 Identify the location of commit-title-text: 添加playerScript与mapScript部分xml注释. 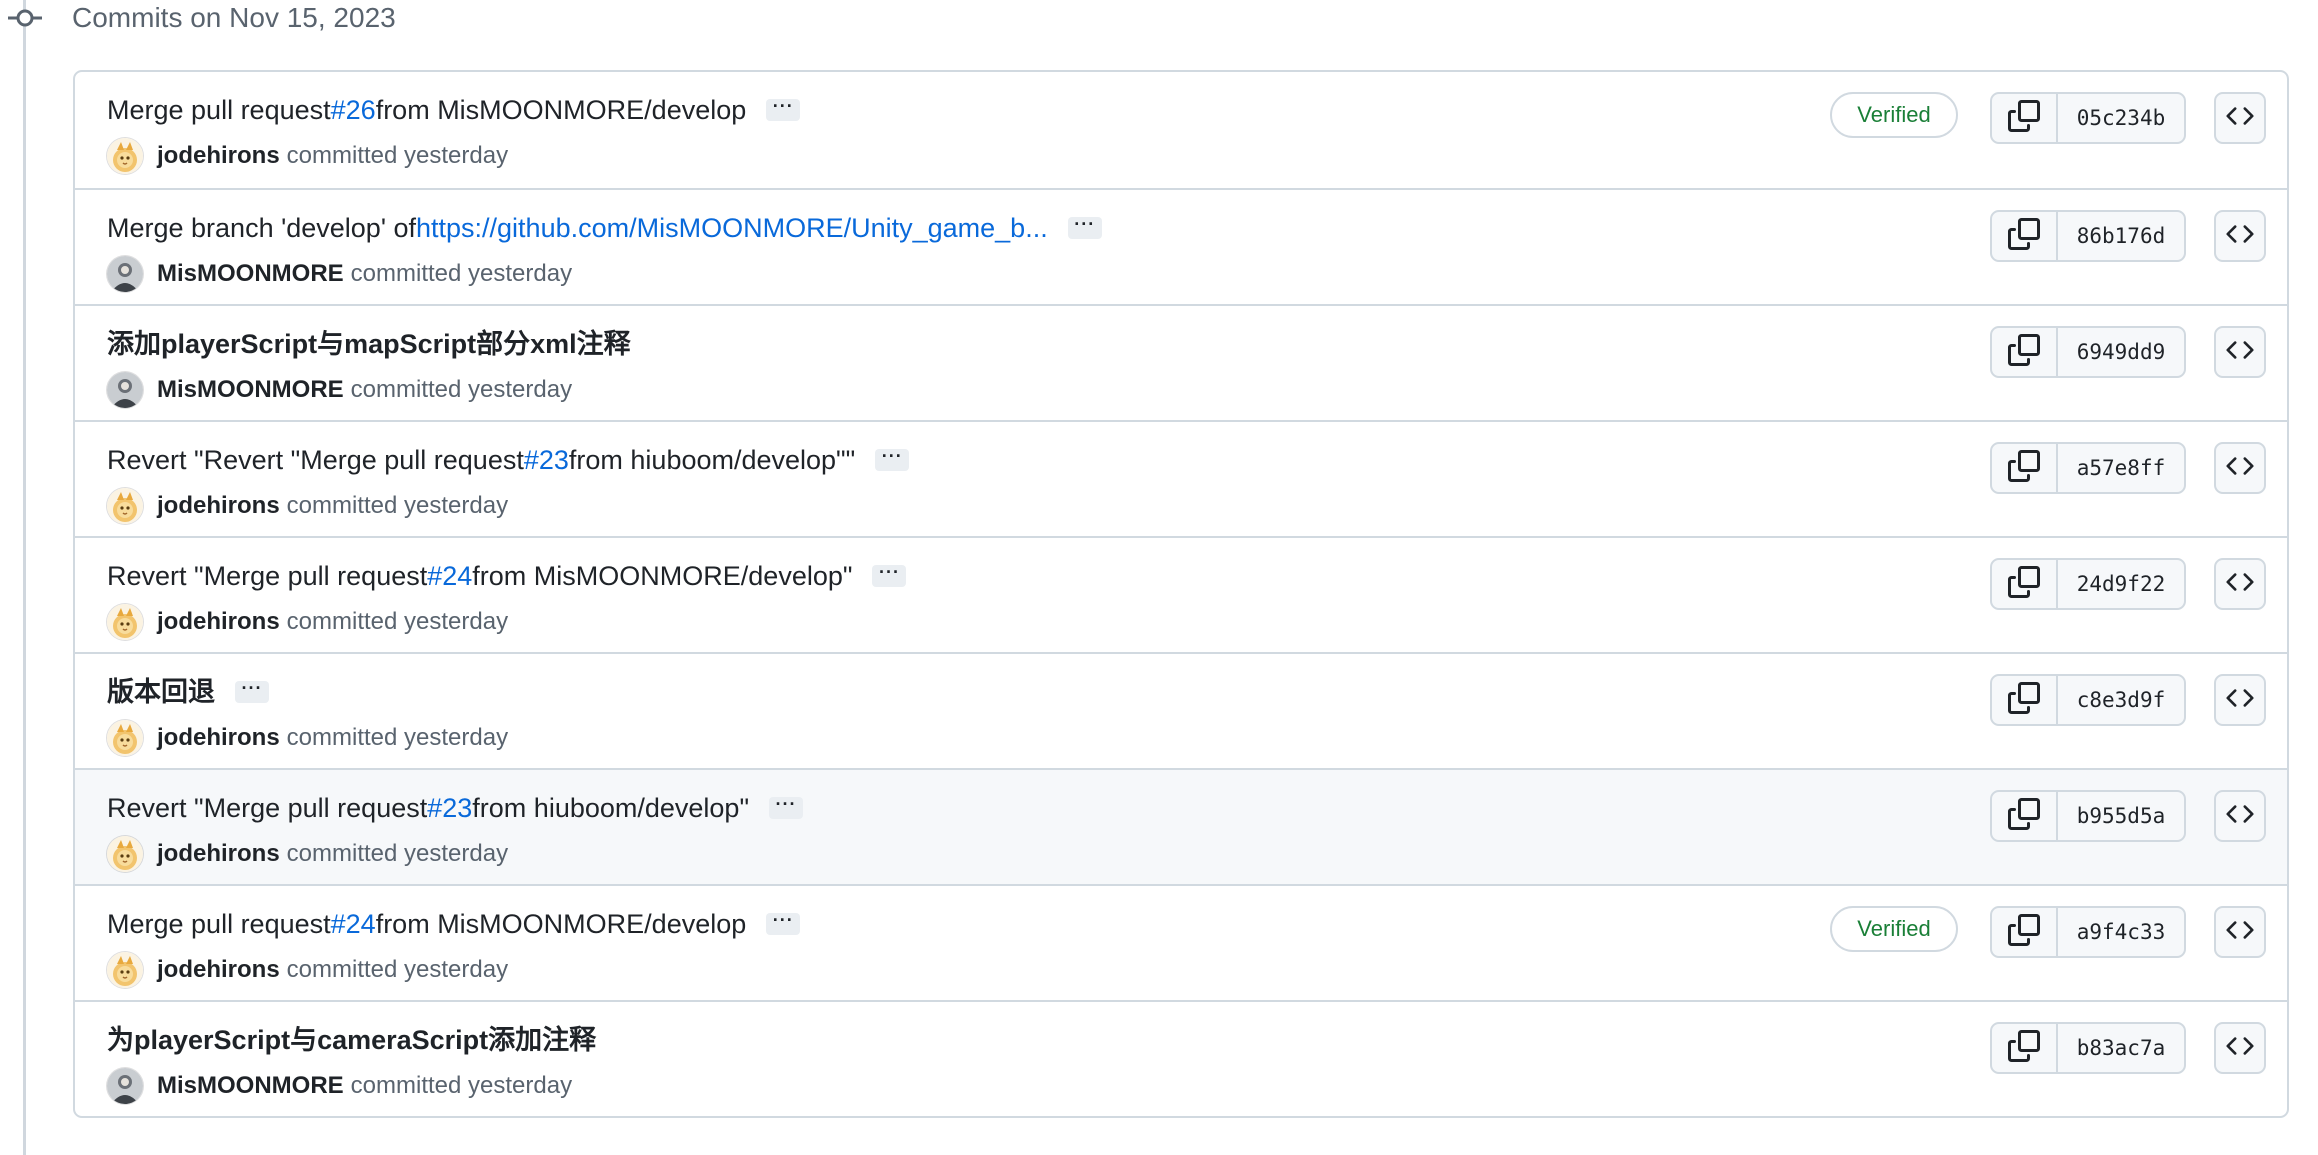
(369, 344).